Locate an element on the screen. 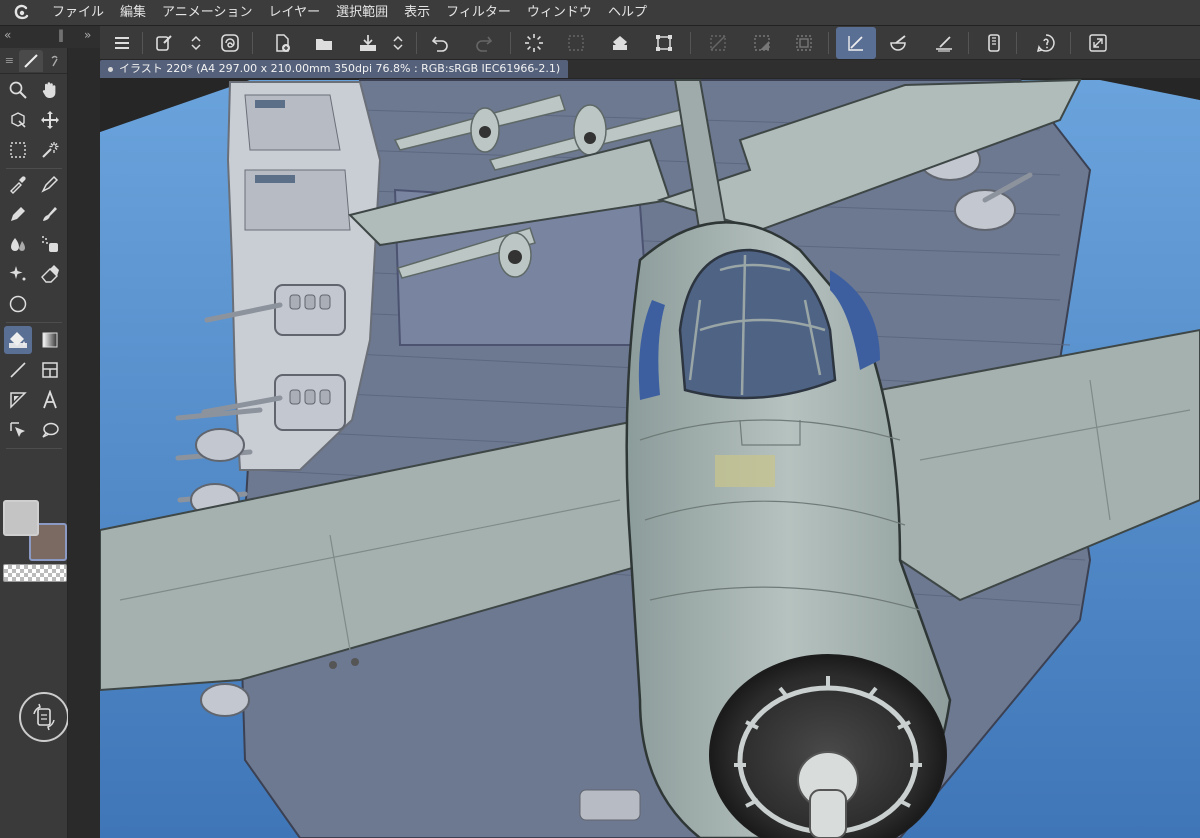 The image size is (1200, 838). eraser-icon is located at coordinates (50, 274).